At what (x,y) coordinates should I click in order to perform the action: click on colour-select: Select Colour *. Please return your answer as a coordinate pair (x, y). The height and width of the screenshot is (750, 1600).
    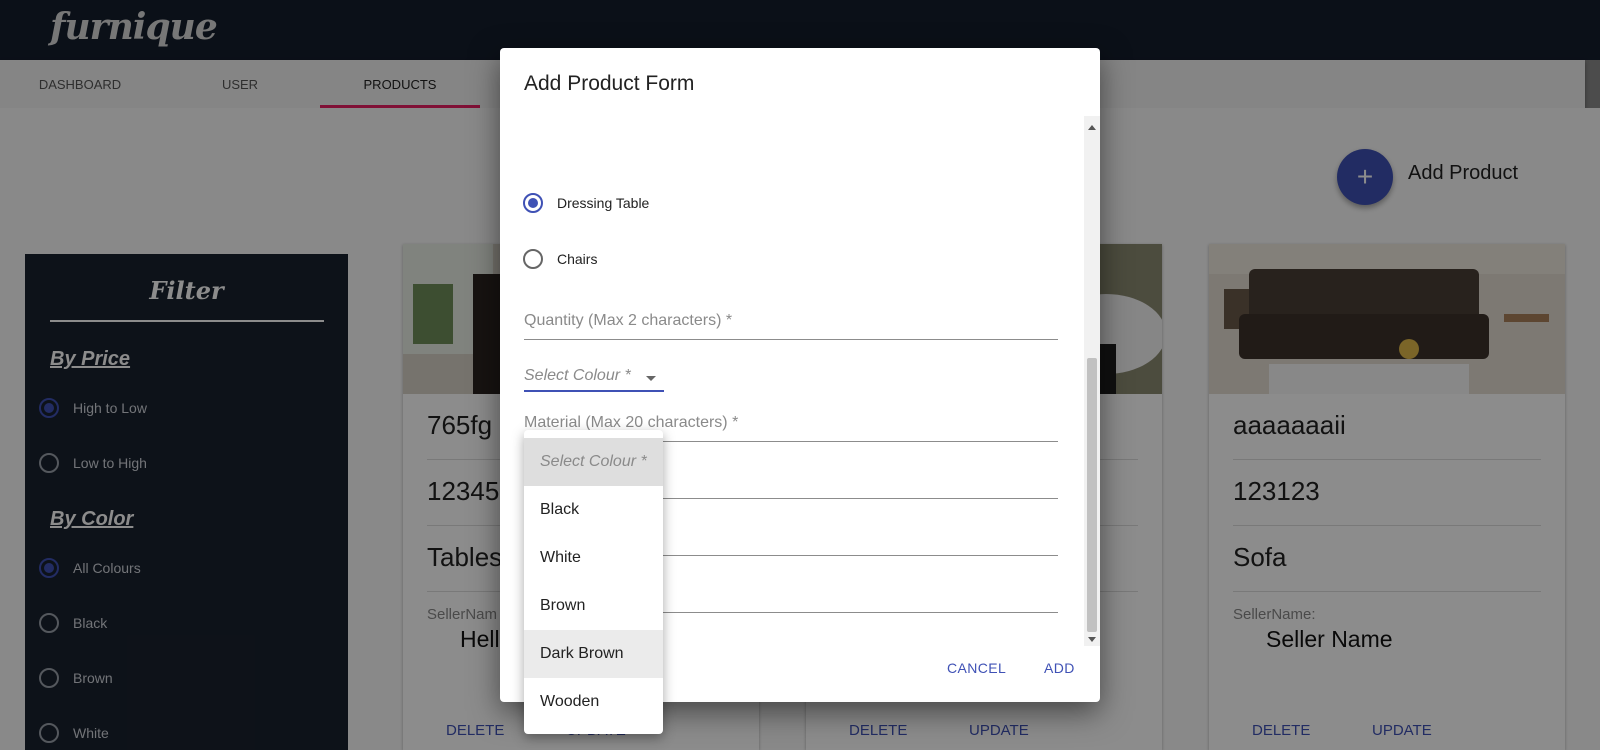
    Looking at the image, I should click on (594, 379).